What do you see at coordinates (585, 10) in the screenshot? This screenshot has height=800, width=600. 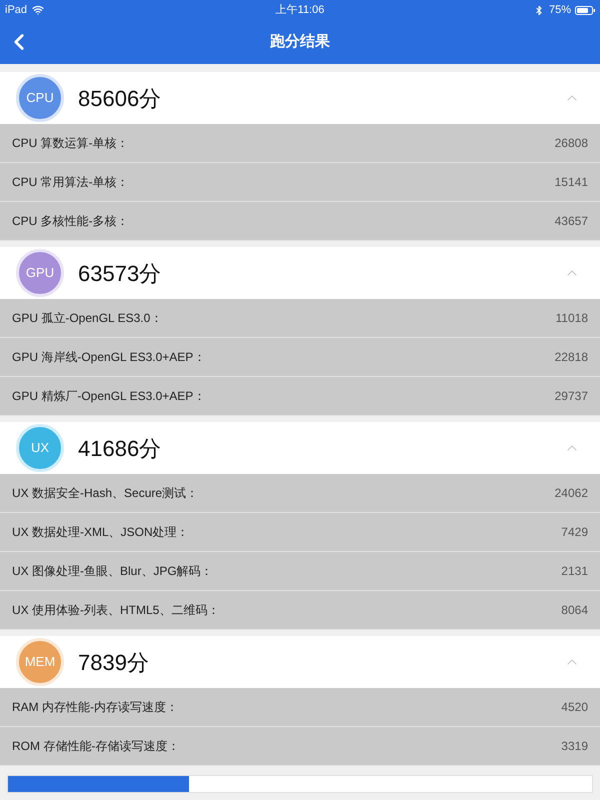 I see `battery-icon` at bounding box center [585, 10].